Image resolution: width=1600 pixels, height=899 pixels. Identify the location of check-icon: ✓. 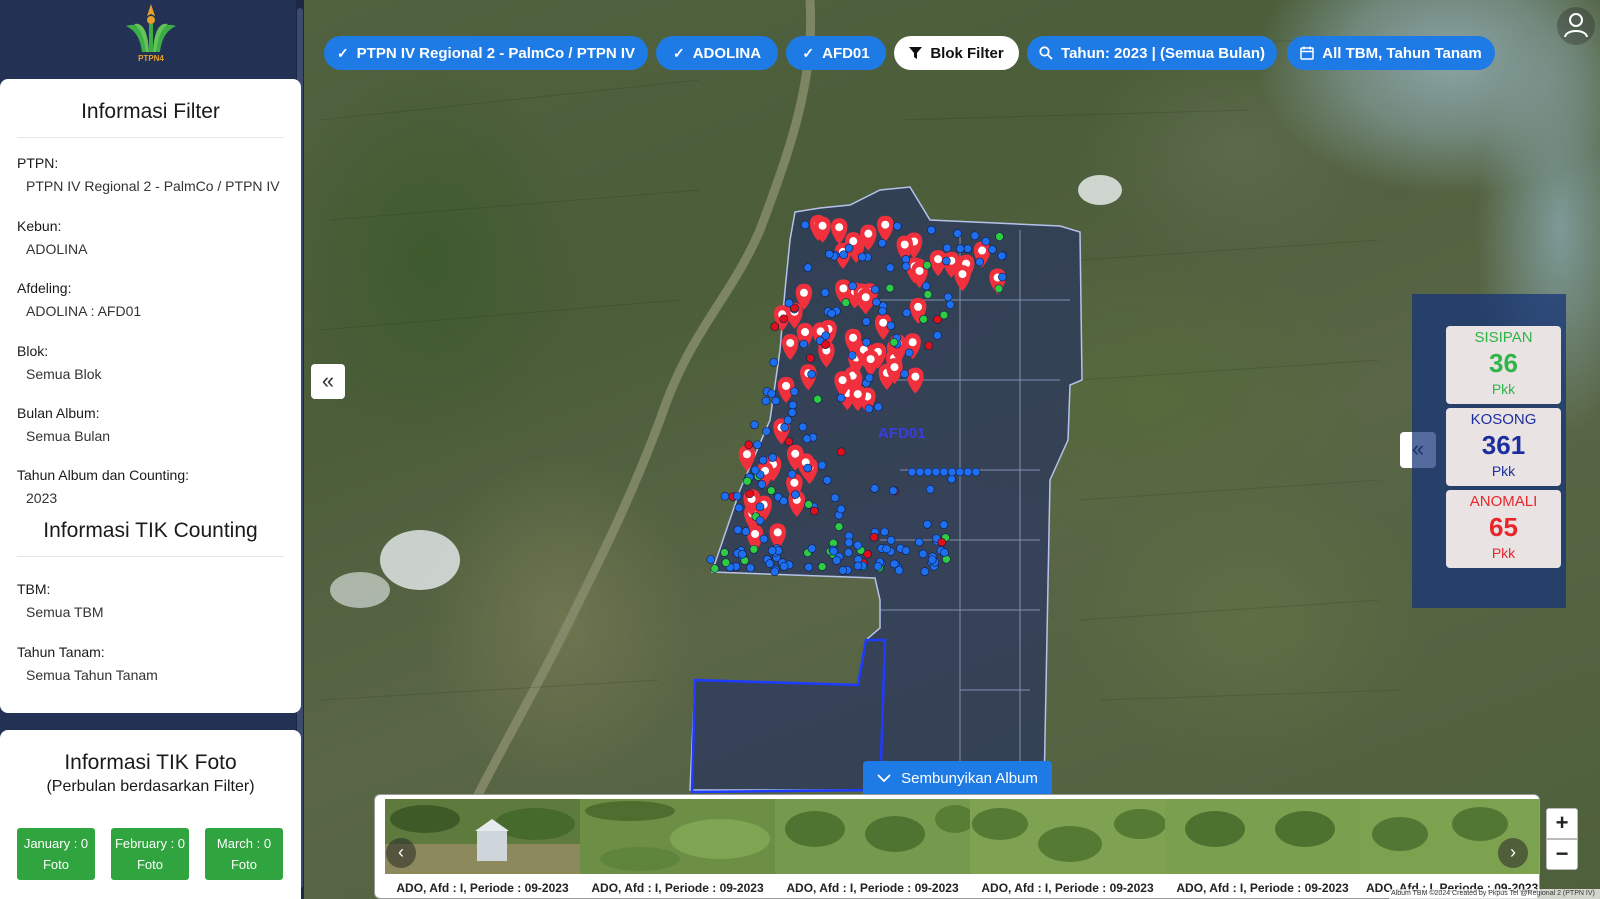
(342, 52).